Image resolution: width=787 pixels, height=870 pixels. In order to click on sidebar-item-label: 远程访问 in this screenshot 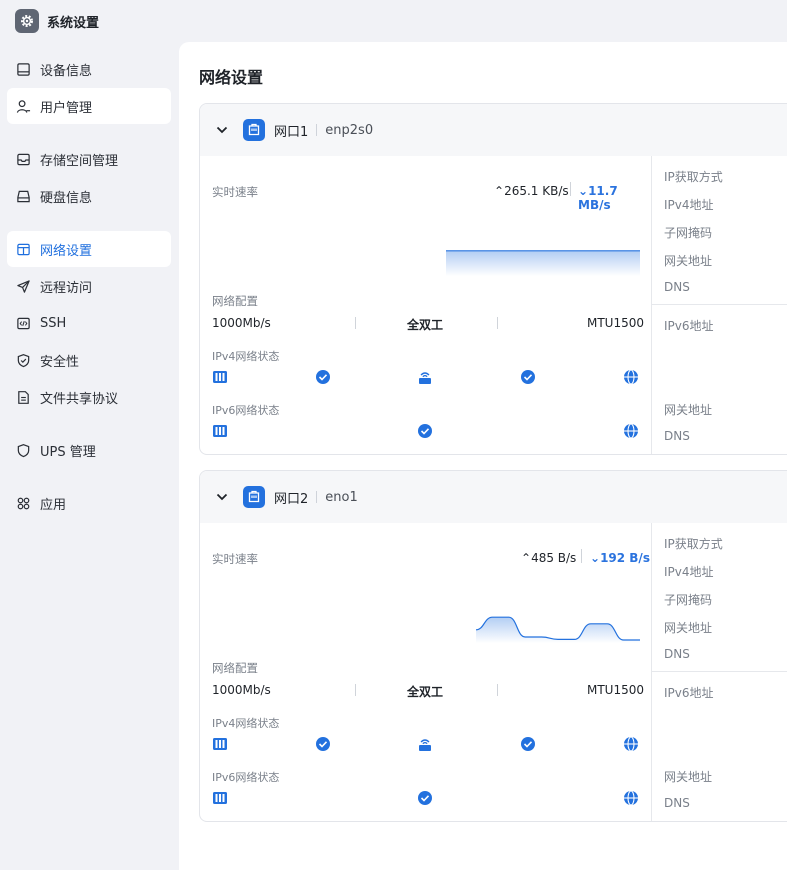, I will do `click(66, 288)`.